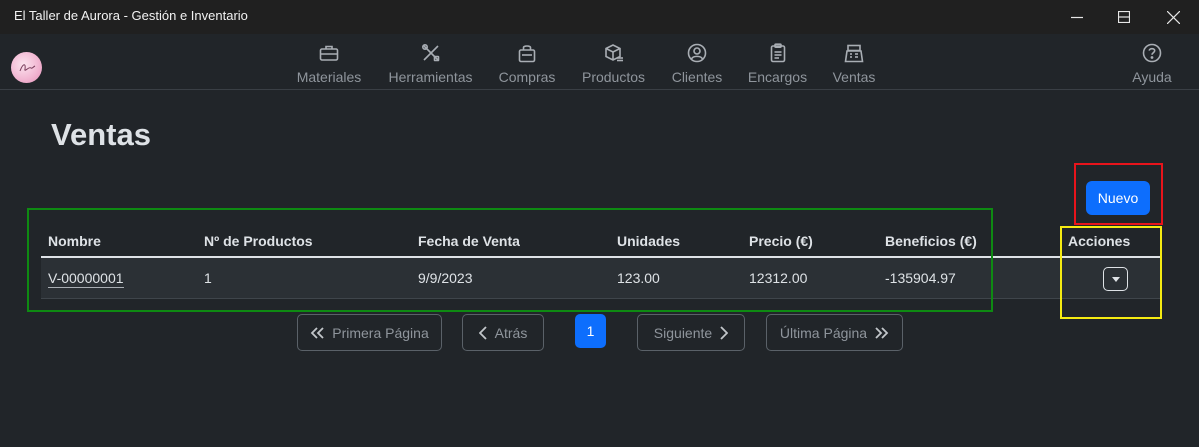  What do you see at coordinates (590, 331) in the screenshot?
I see `current-page-button: 1` at bounding box center [590, 331].